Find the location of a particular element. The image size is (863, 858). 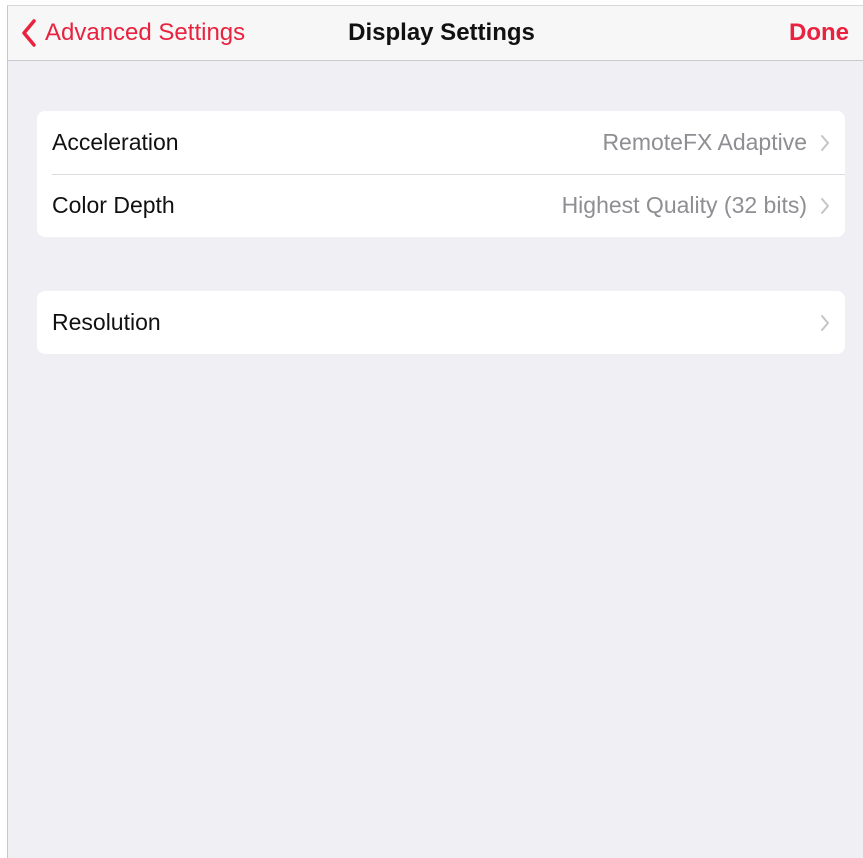

resolution-label: Resolution is located at coordinates (106, 322).